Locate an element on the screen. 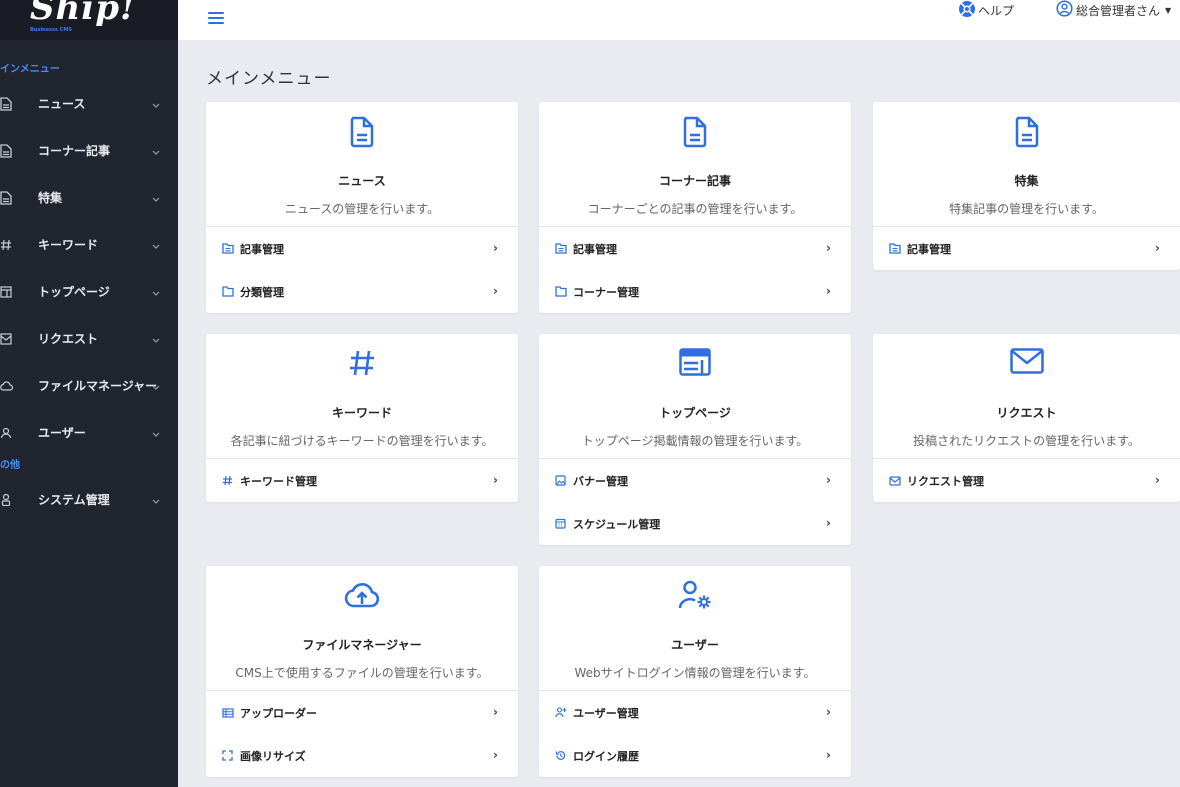  user-circle-icon is located at coordinates (1064, 10).